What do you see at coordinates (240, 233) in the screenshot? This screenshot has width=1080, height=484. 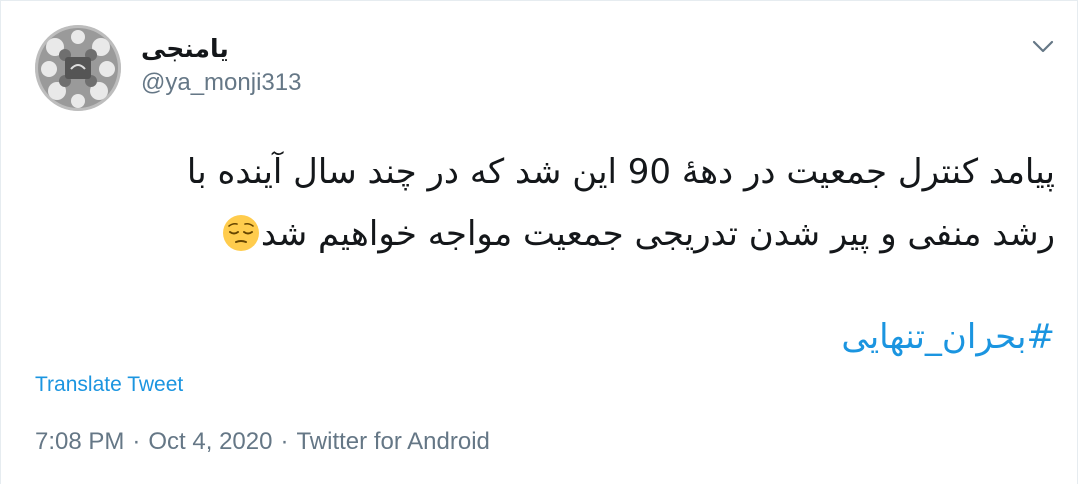 I see `pensive-face-icon` at bounding box center [240, 233].